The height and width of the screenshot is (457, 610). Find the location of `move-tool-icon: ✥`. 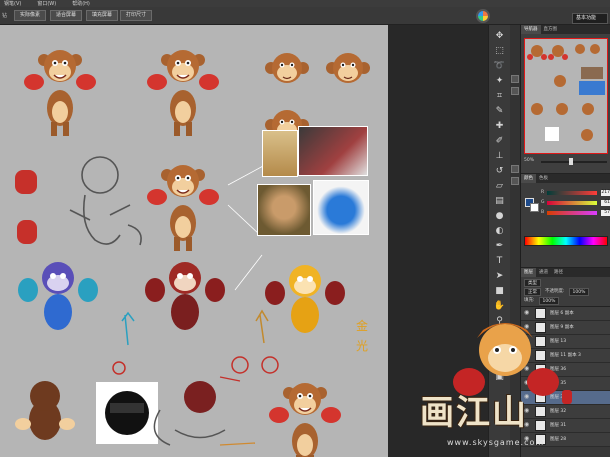

move-tool-icon: ✥ is located at coordinates (499, 36).